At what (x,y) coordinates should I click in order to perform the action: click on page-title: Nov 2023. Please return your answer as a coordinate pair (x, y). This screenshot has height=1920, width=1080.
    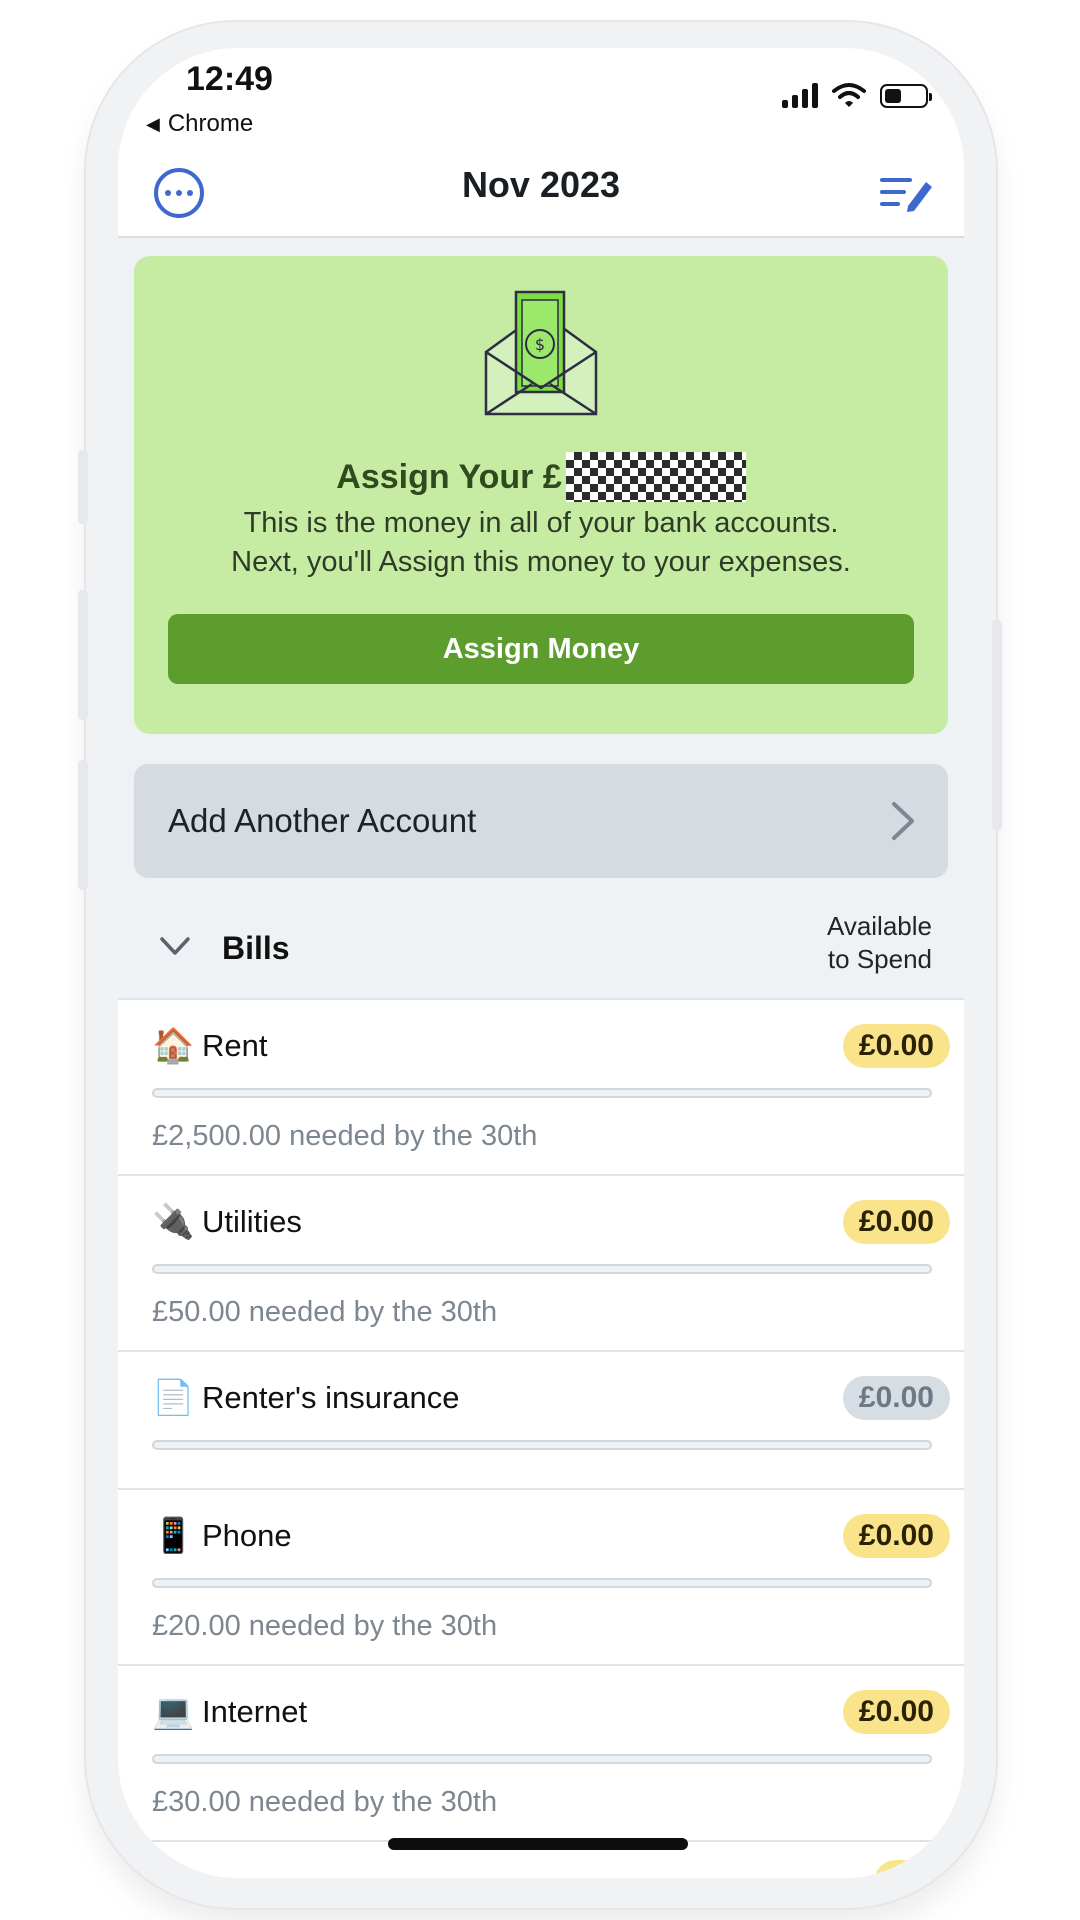
    Looking at the image, I should click on (541, 184).